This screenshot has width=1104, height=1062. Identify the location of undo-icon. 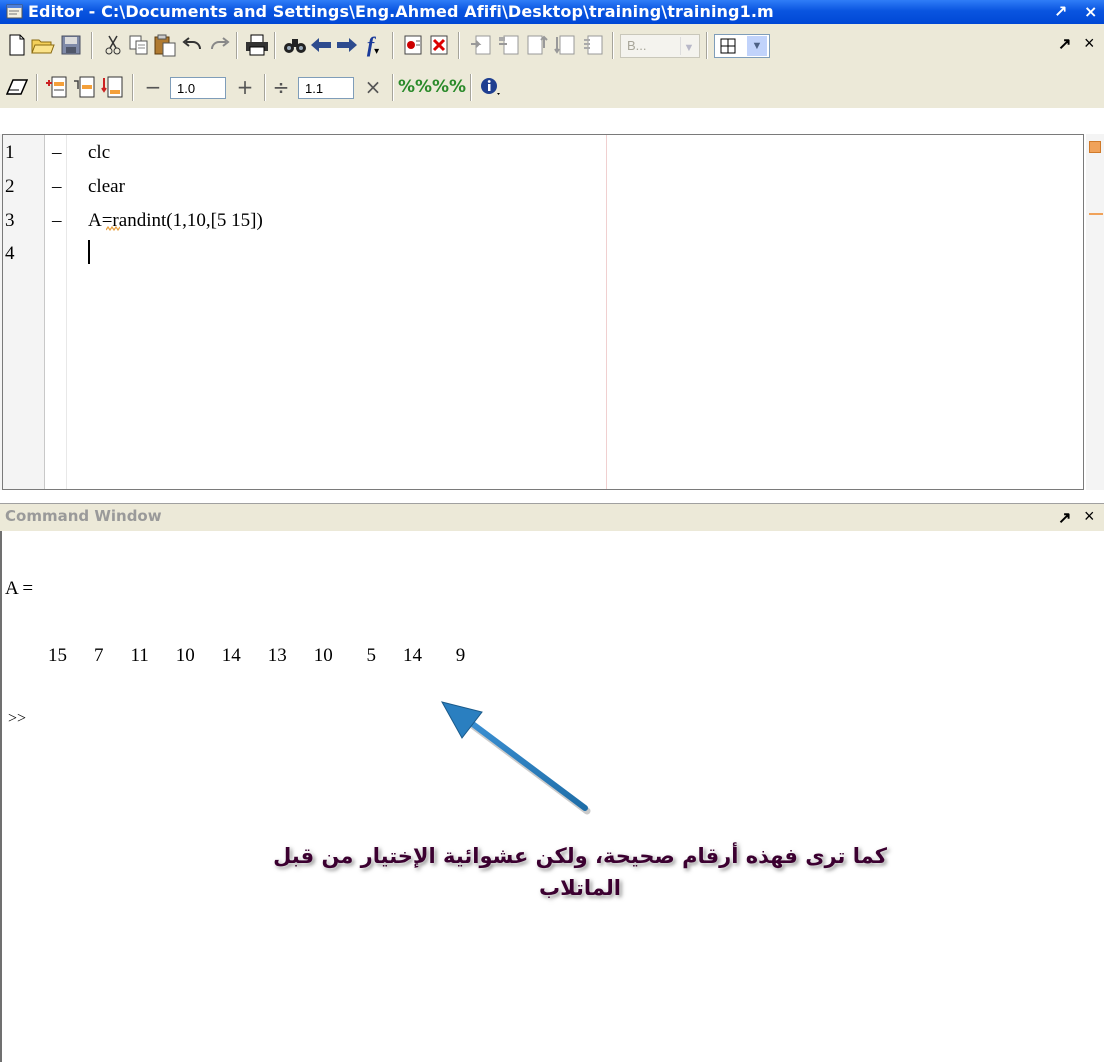
(193, 45).